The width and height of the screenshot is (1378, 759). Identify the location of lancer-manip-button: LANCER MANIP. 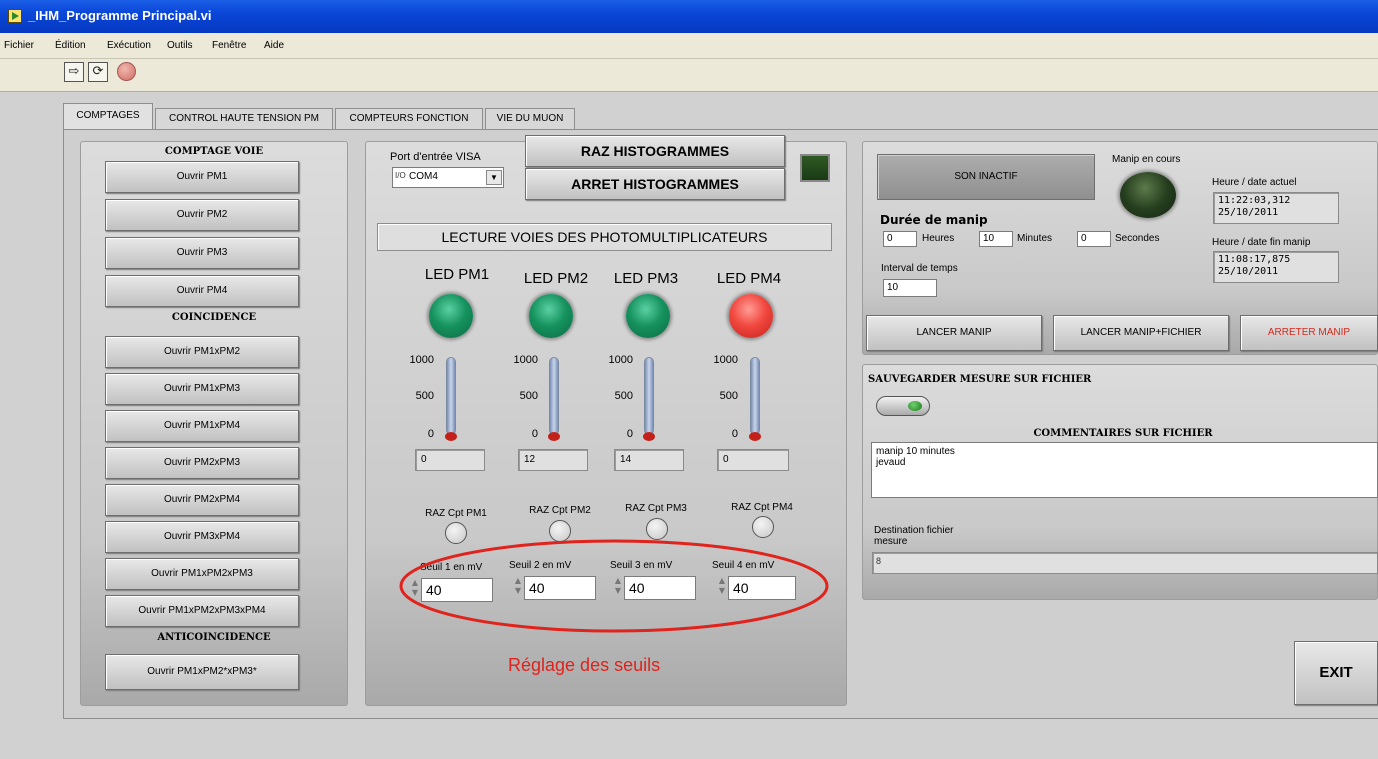
(954, 333).